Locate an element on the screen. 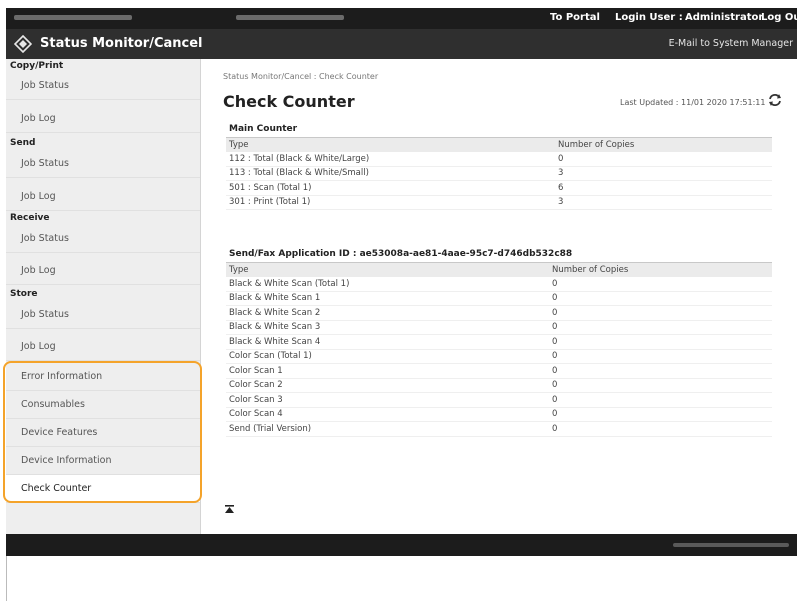  login-user-name: Administrator is located at coordinates (724, 17).